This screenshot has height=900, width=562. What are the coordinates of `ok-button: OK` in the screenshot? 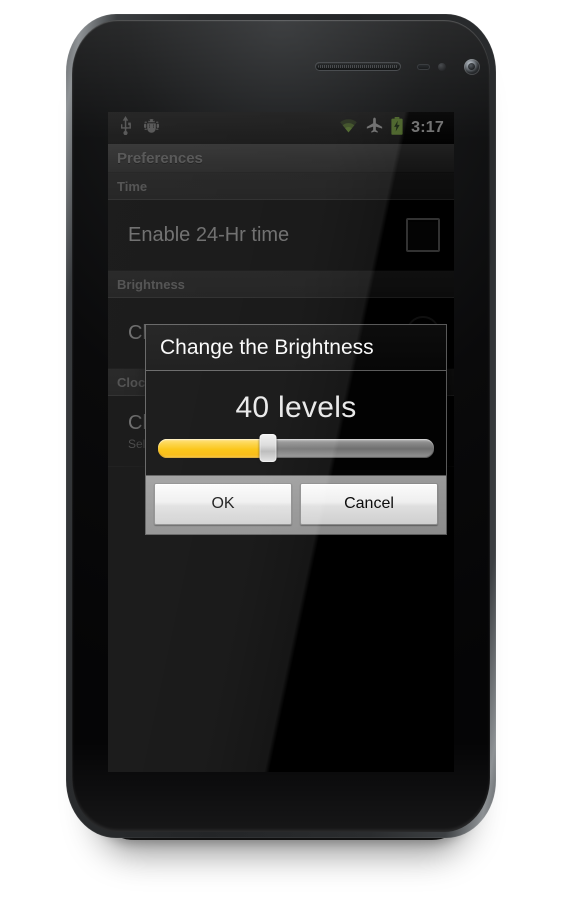 It's located at (223, 504).